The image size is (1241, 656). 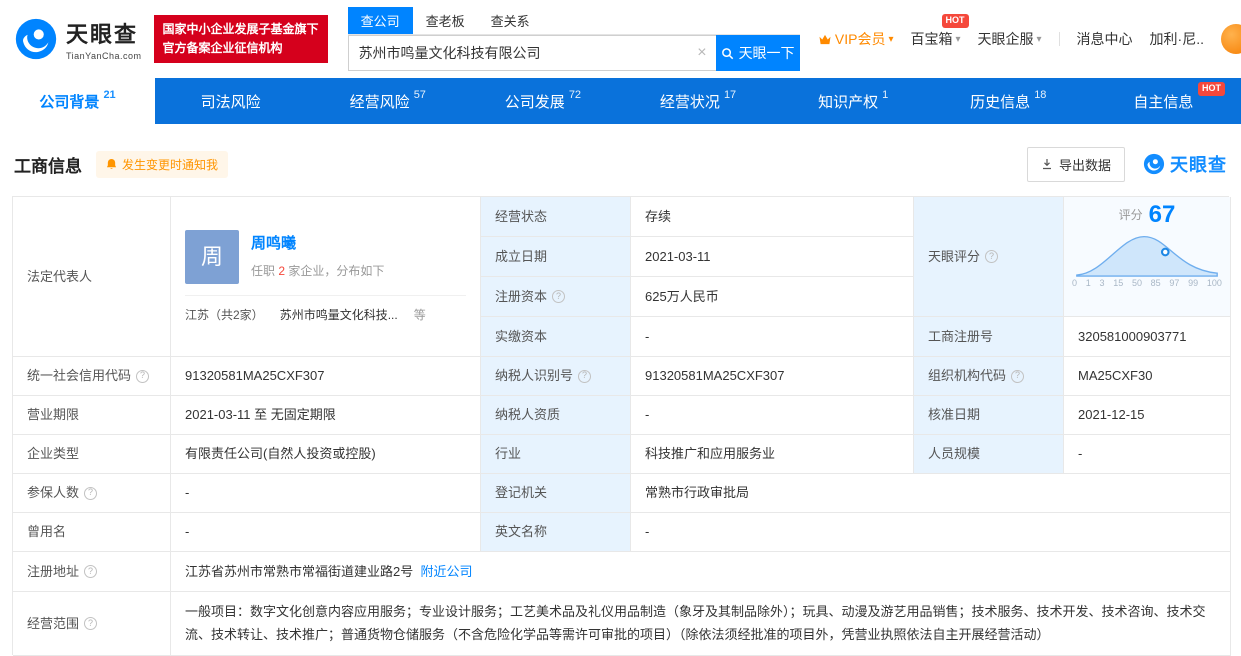 What do you see at coordinates (326, 415) in the screenshot?
I see `field-value-business-term: 2021-03-11 至 无固定期限` at bounding box center [326, 415].